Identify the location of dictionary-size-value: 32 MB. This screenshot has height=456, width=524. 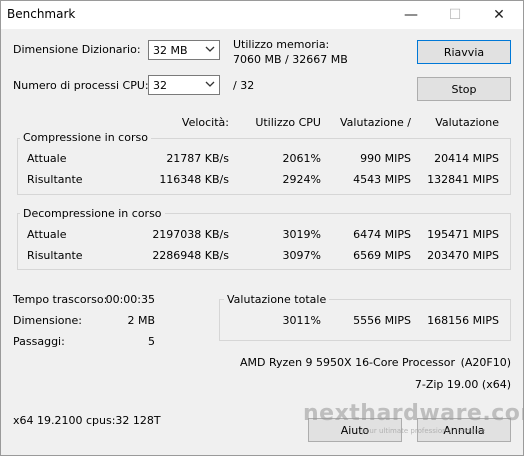
(170, 50).